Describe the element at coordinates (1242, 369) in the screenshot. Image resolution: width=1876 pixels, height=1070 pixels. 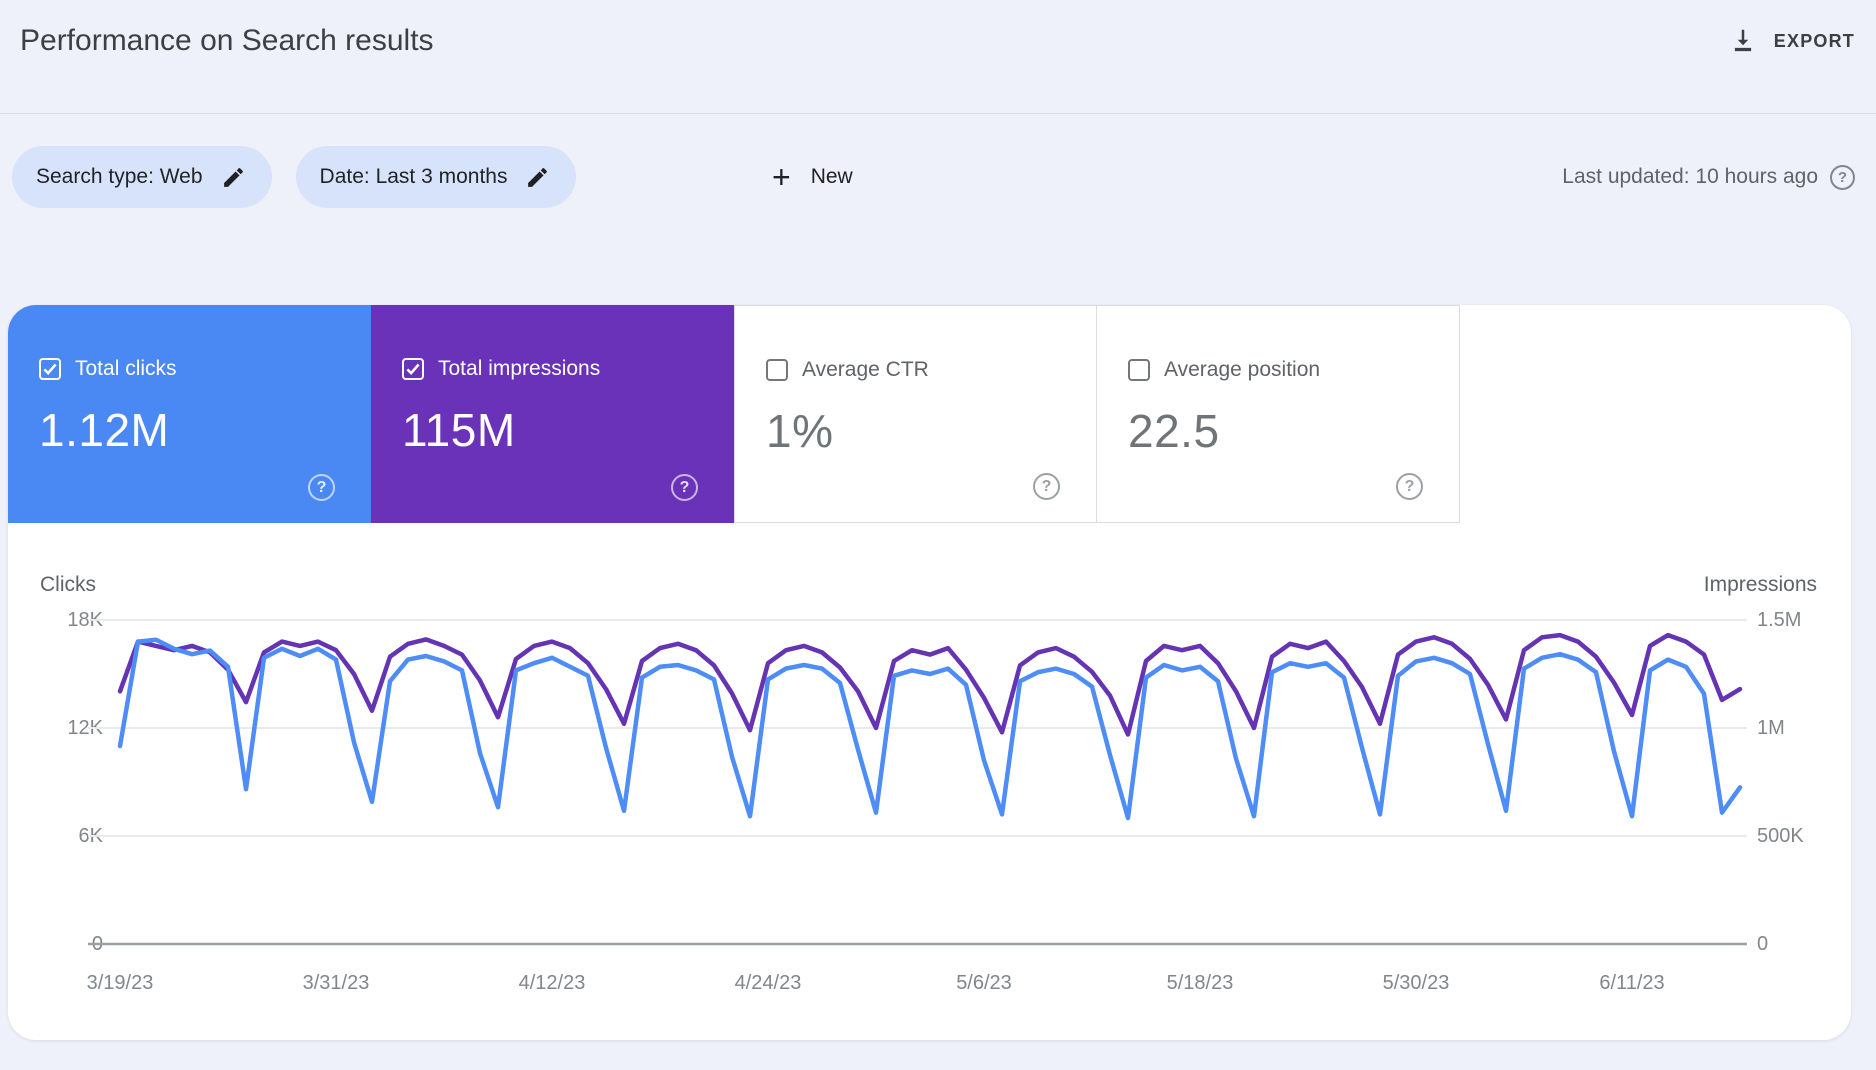
I see `average-position-label: Average position` at that location.